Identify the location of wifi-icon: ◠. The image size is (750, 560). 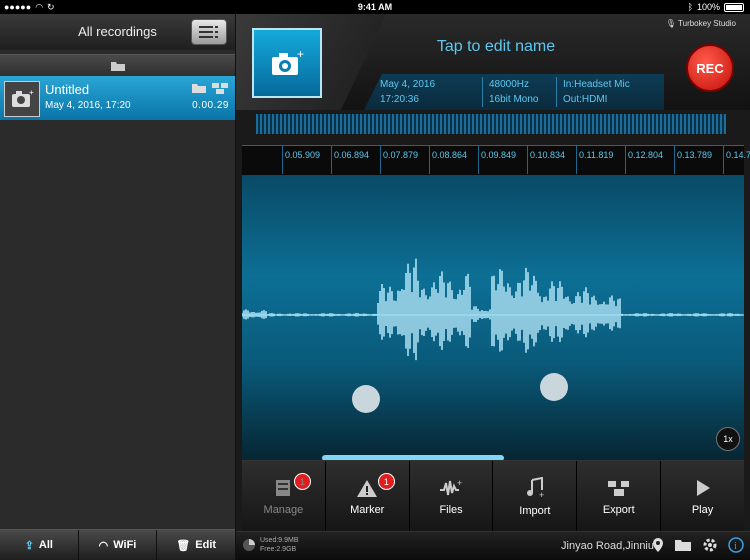
(103, 545).